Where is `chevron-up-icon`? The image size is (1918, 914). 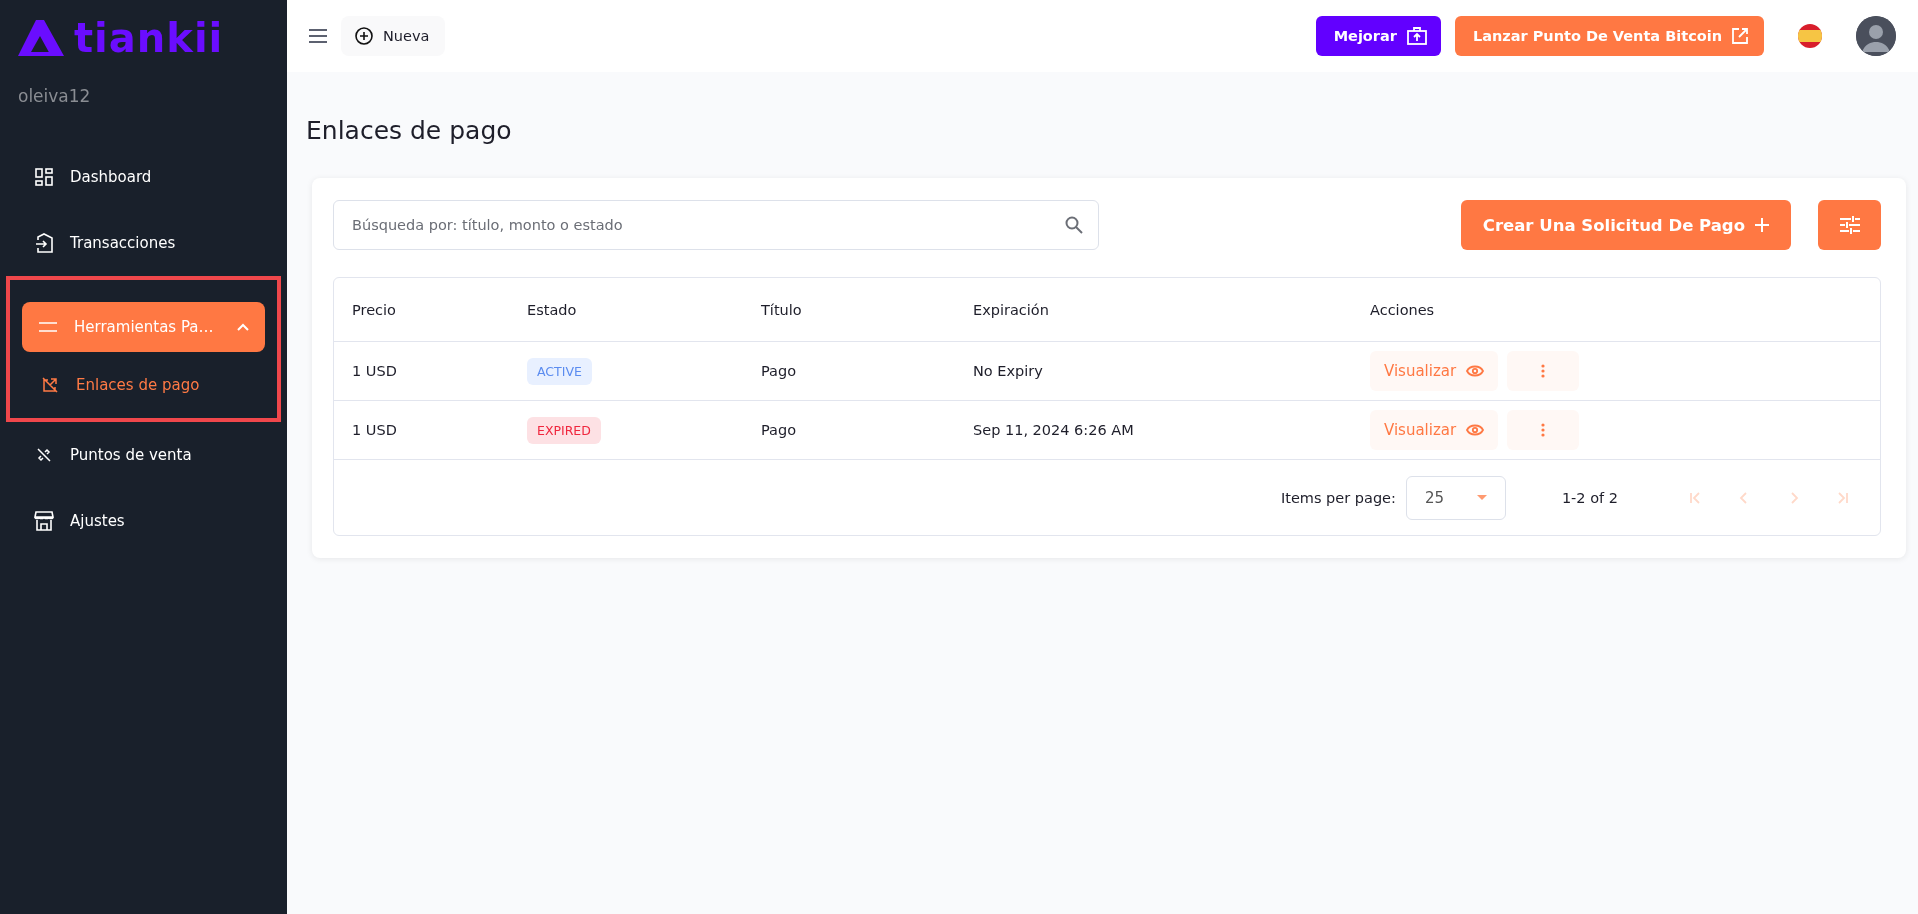 chevron-up-icon is located at coordinates (243, 327).